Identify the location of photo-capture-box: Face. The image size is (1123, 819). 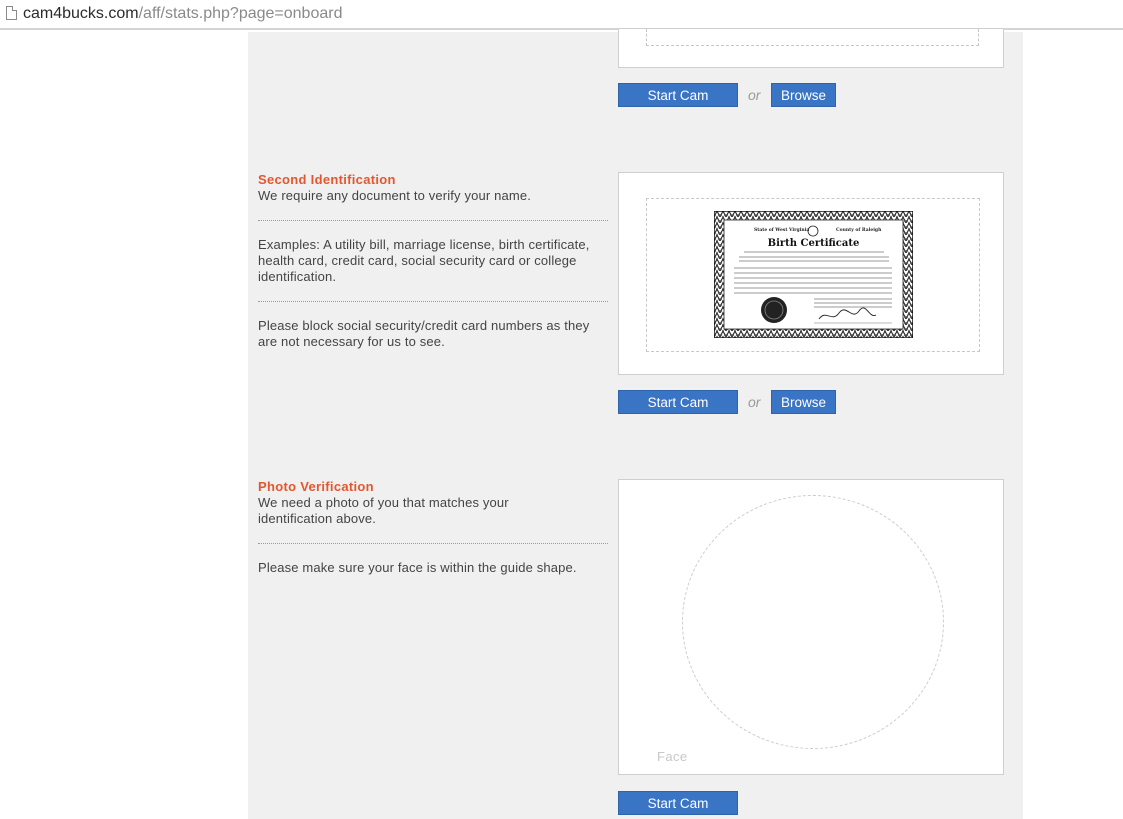
(811, 627).